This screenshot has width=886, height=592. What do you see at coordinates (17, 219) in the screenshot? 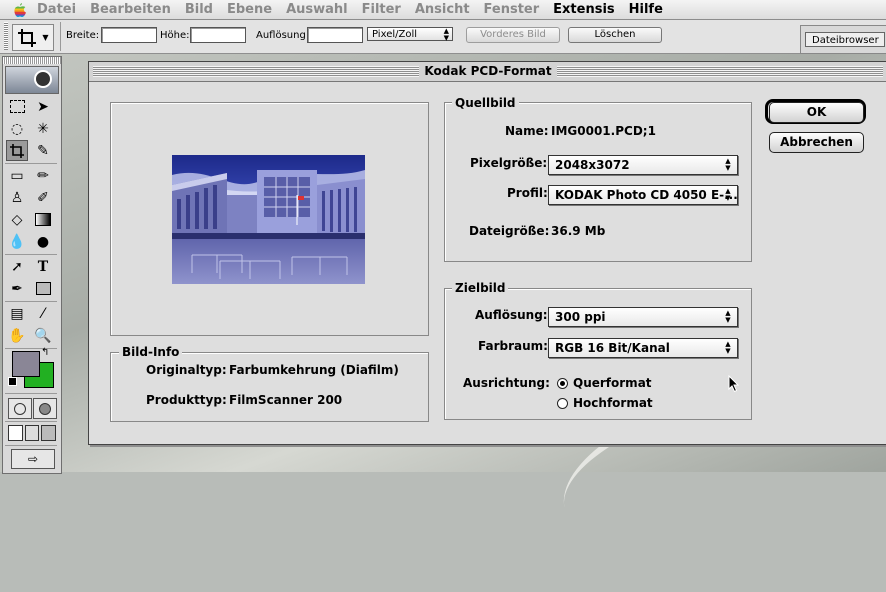
I see `eraser-icon: ◇` at bounding box center [17, 219].